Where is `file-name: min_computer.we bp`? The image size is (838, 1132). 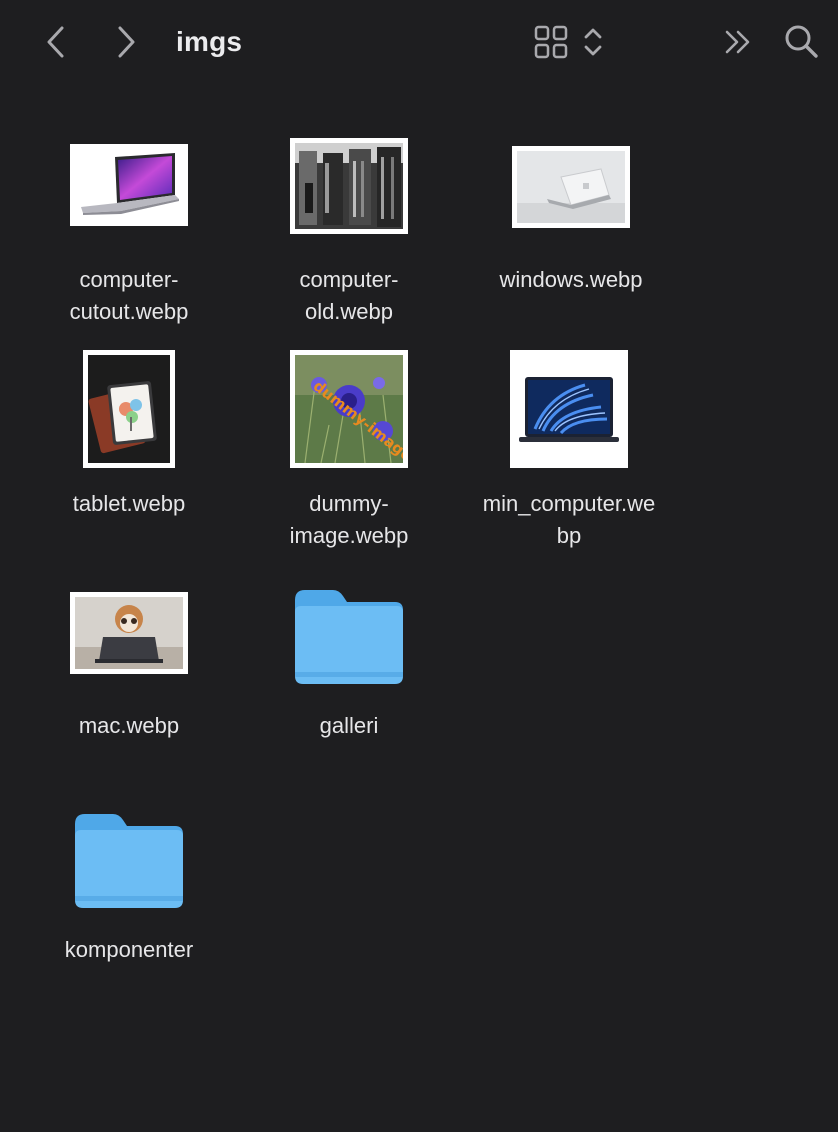
file-name: min_computer.we bp is located at coordinates (569, 519).